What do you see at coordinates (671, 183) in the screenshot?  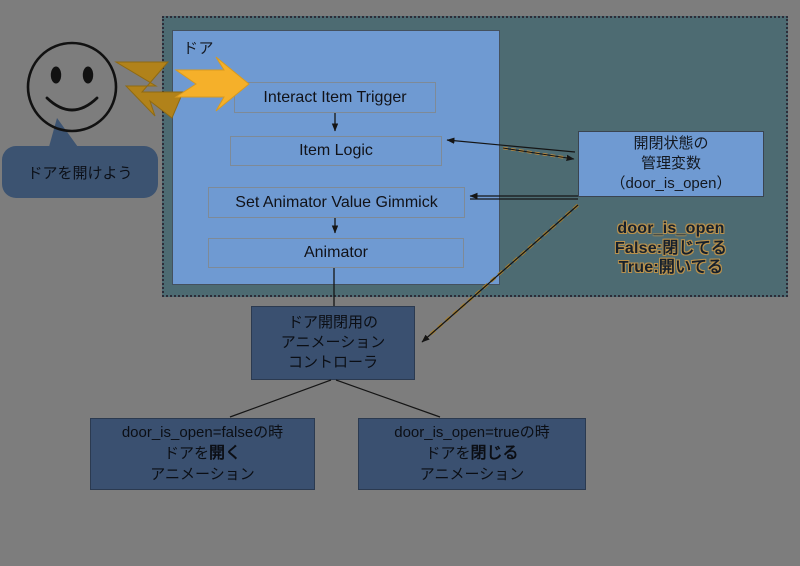 I see `variable-box-line-3: （door_is_open）` at bounding box center [671, 183].